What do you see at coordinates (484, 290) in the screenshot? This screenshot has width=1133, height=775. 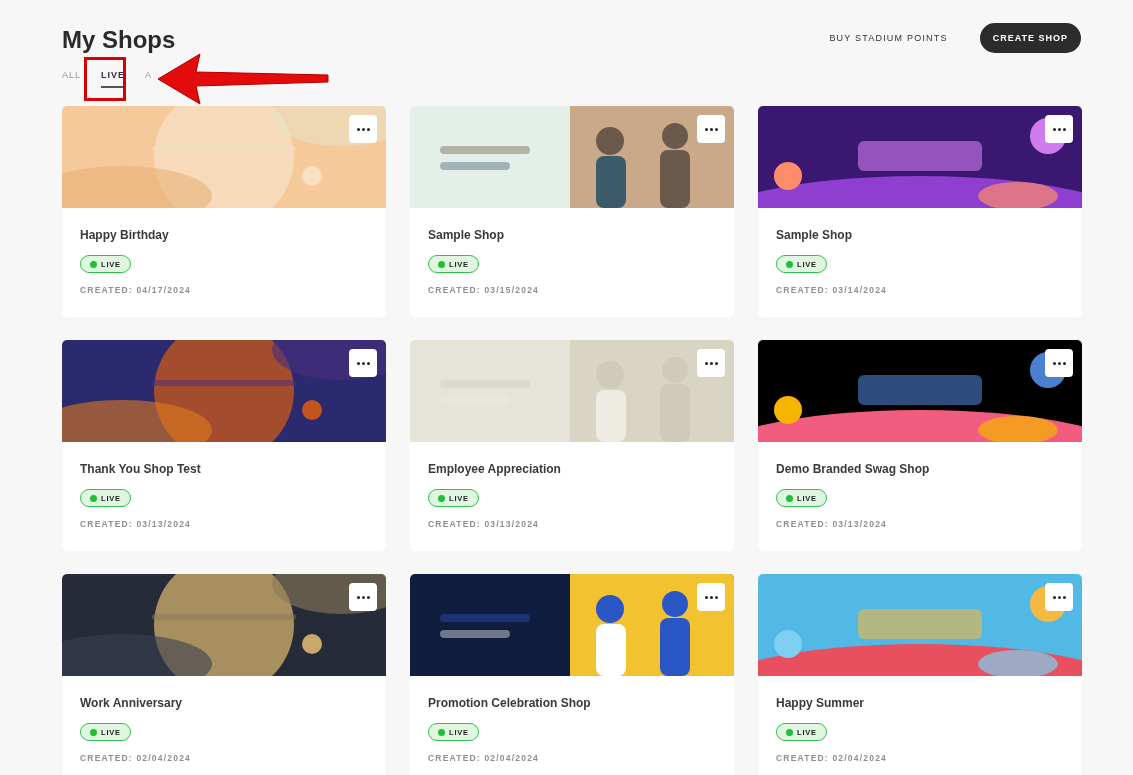 I see `created-date: CREATED: 03/15/2024` at bounding box center [484, 290].